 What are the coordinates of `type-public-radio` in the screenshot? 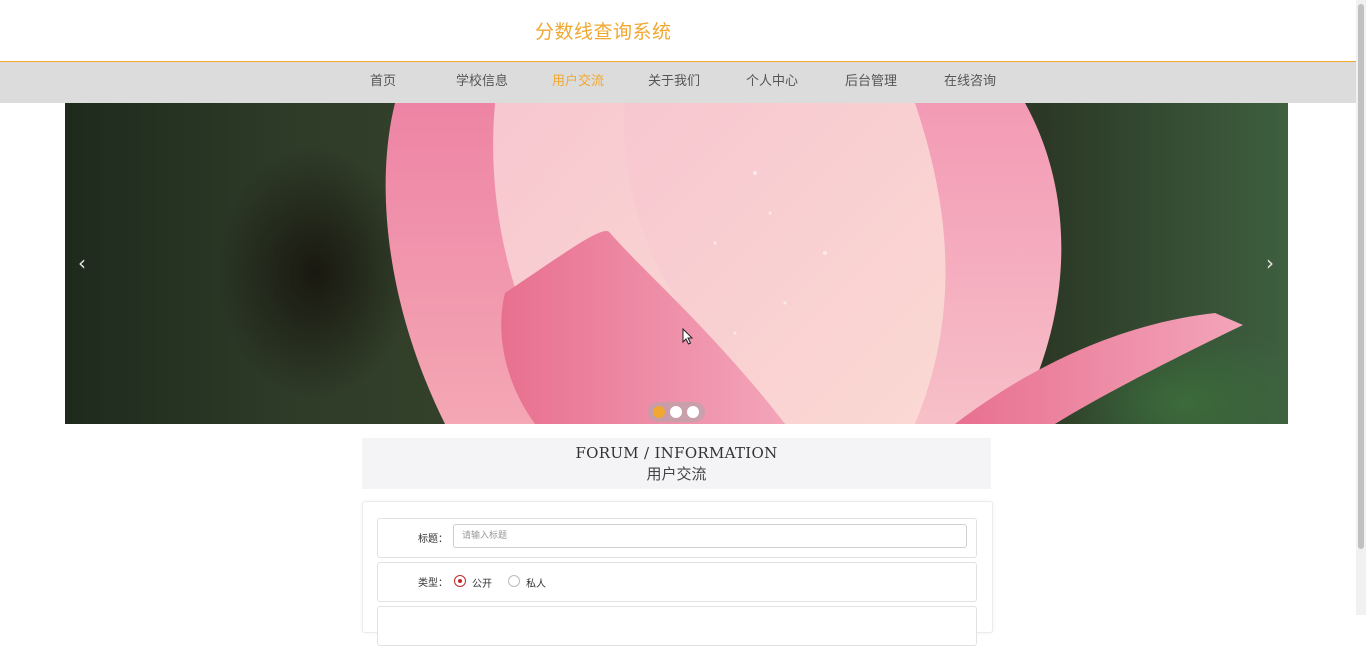 It's located at (460, 581).